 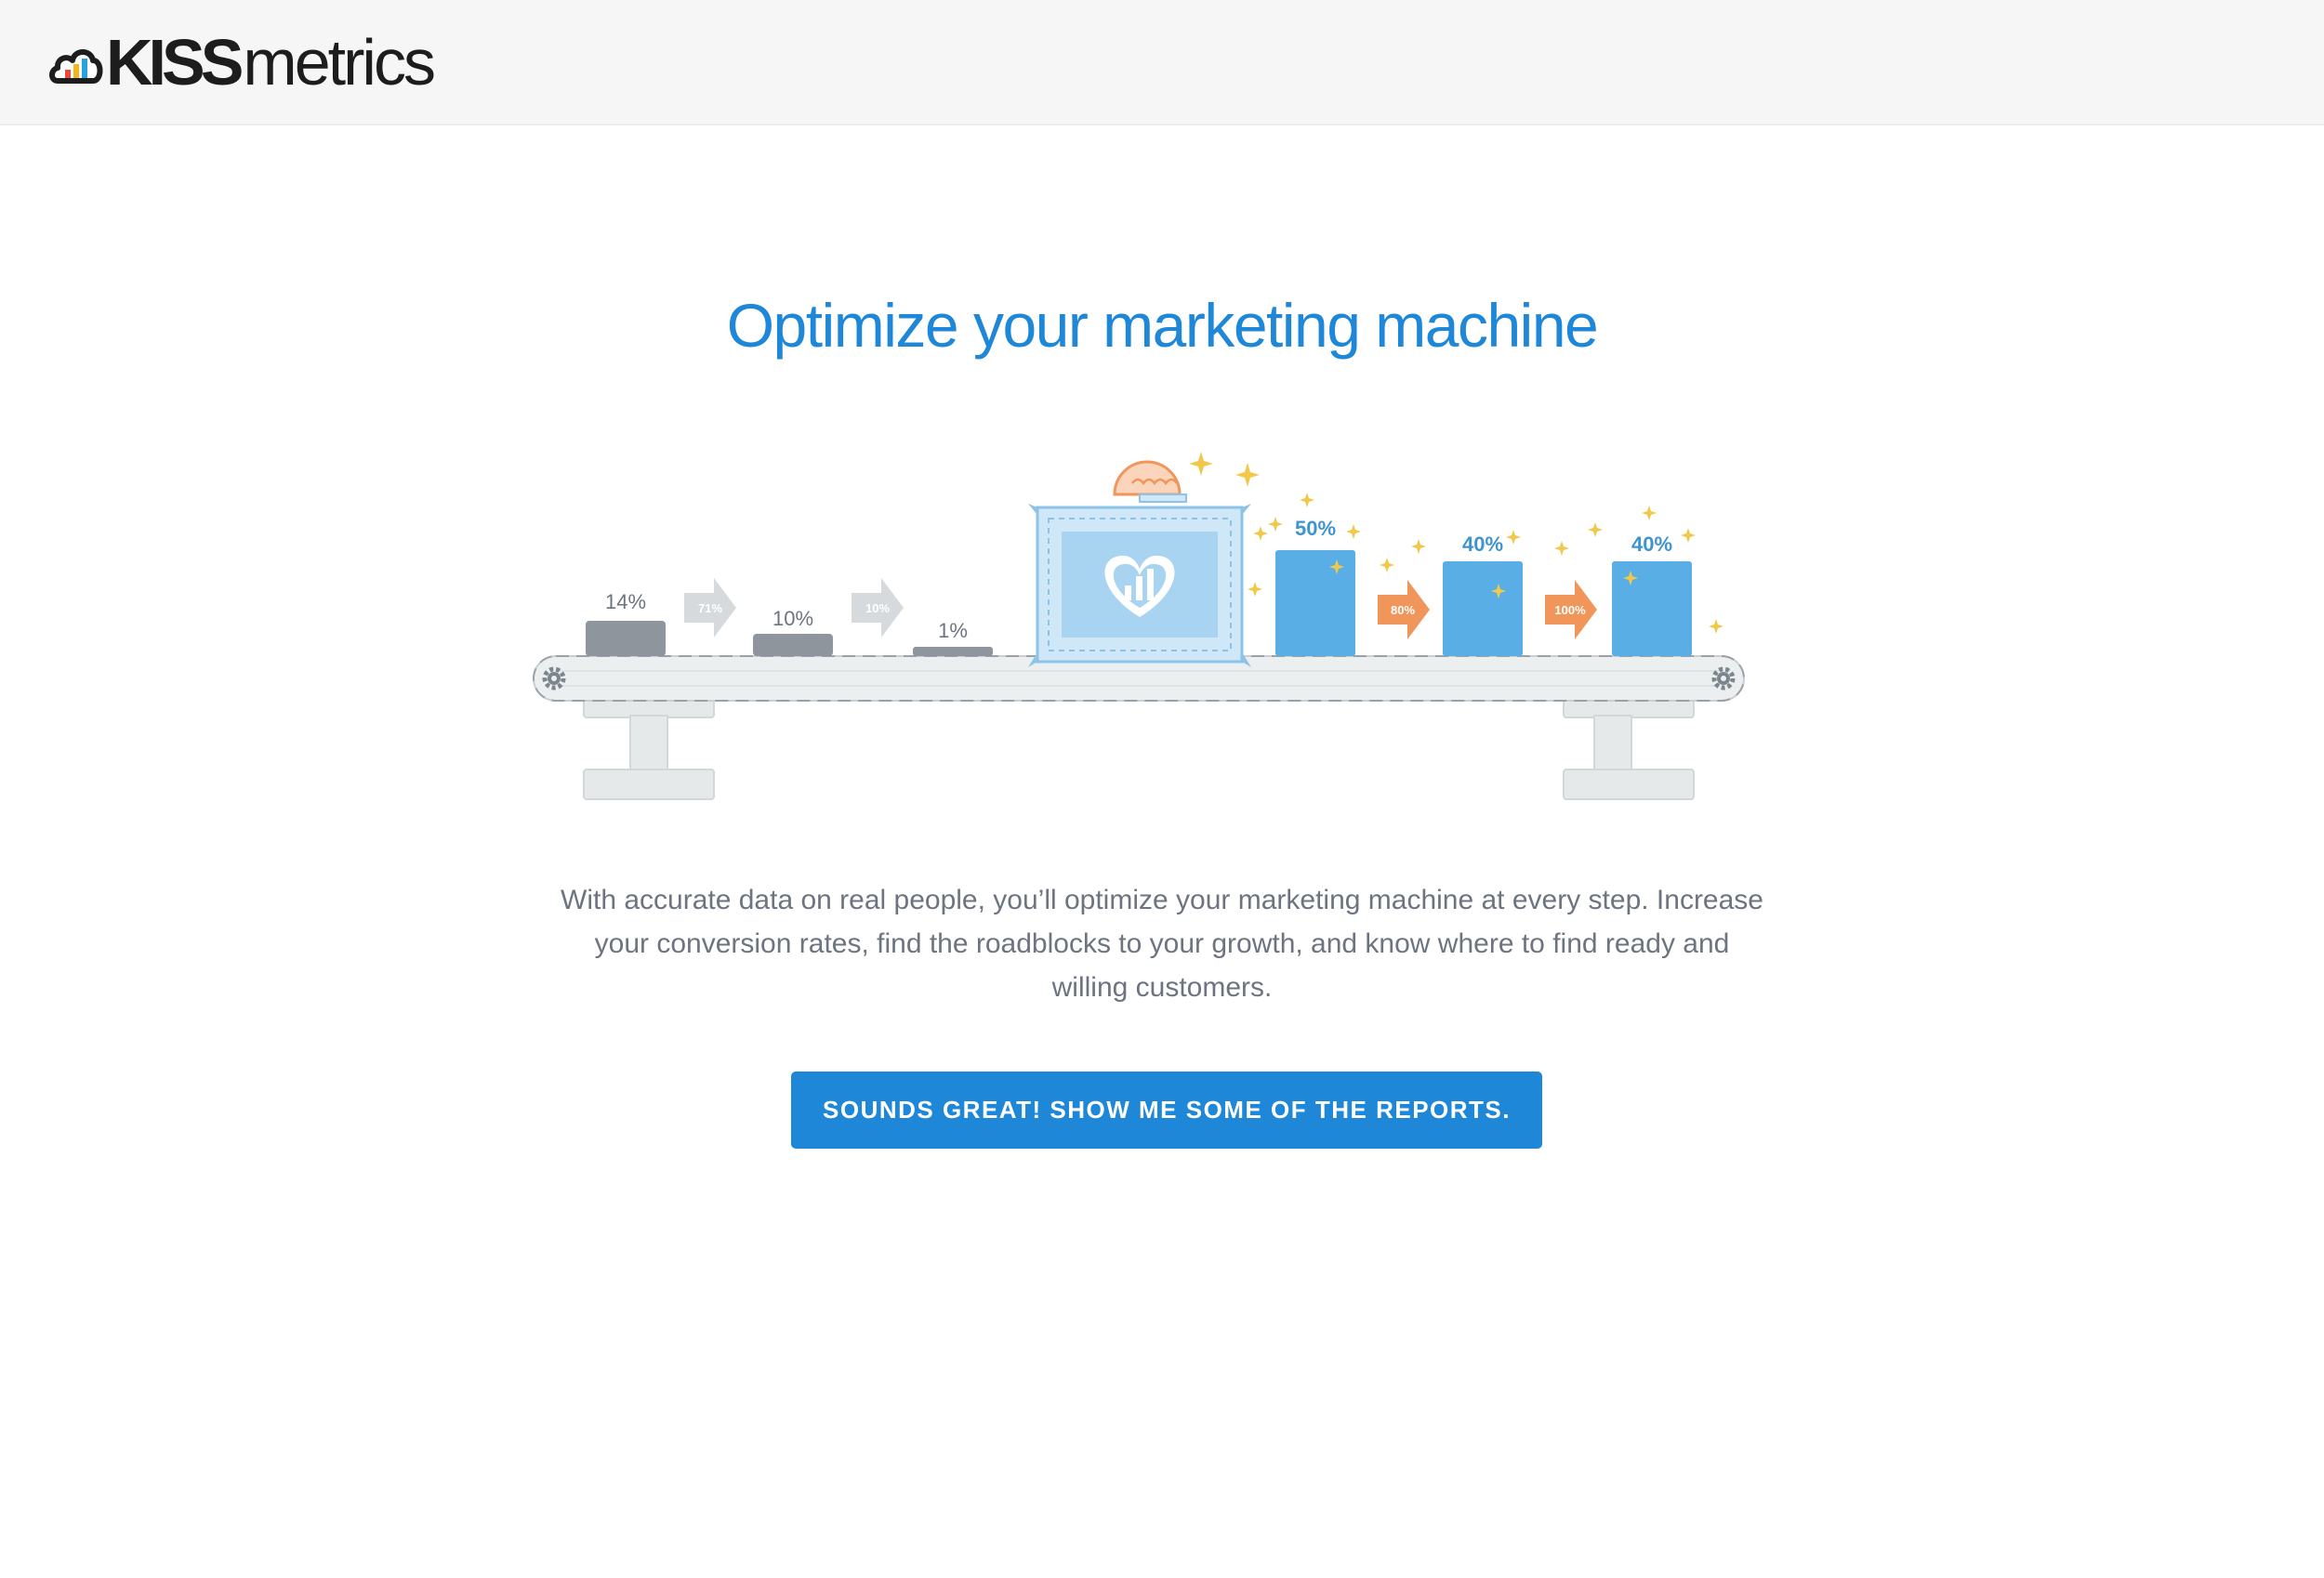 I want to click on arrow-label: 80%, so click(x=1403, y=610).